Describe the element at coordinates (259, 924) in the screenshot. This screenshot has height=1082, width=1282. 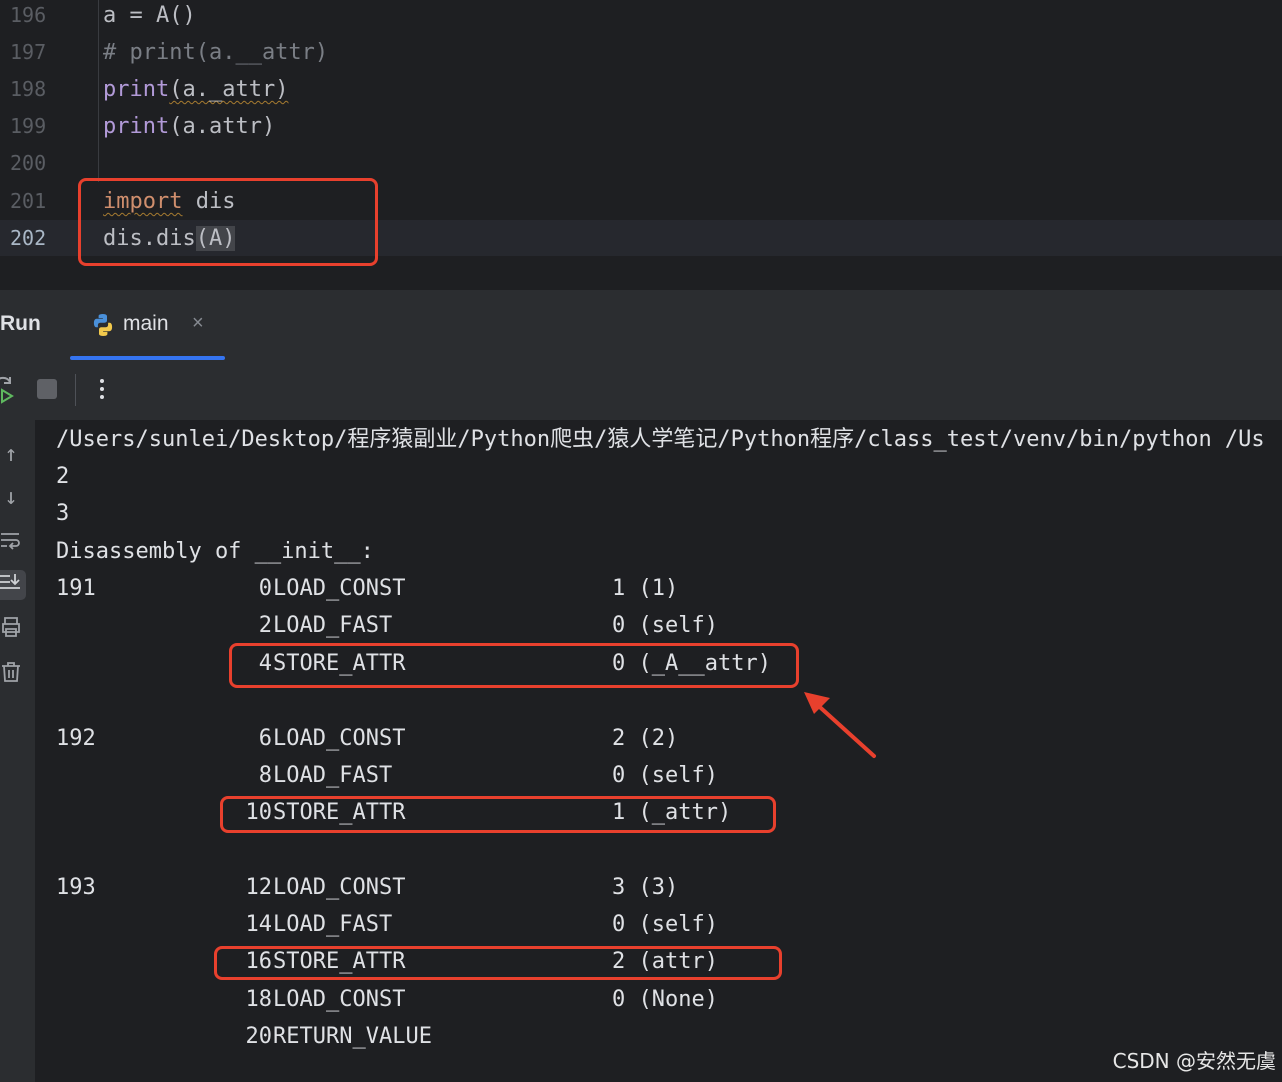
I see `bytecode-offset: 14` at that location.